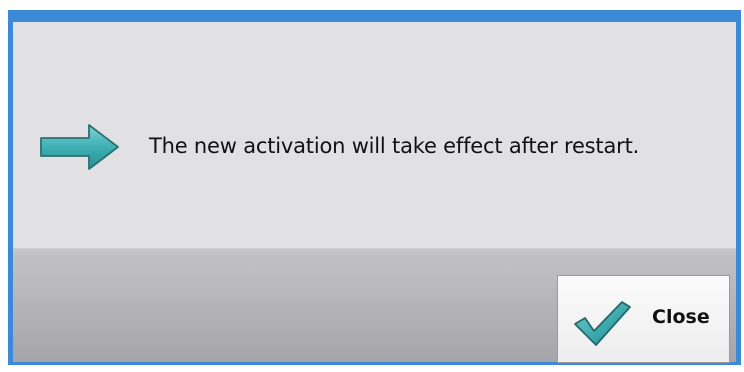 This screenshot has height=372, width=744. Describe the element at coordinates (681, 317) in the screenshot. I see `close-button-label: Close` at that location.